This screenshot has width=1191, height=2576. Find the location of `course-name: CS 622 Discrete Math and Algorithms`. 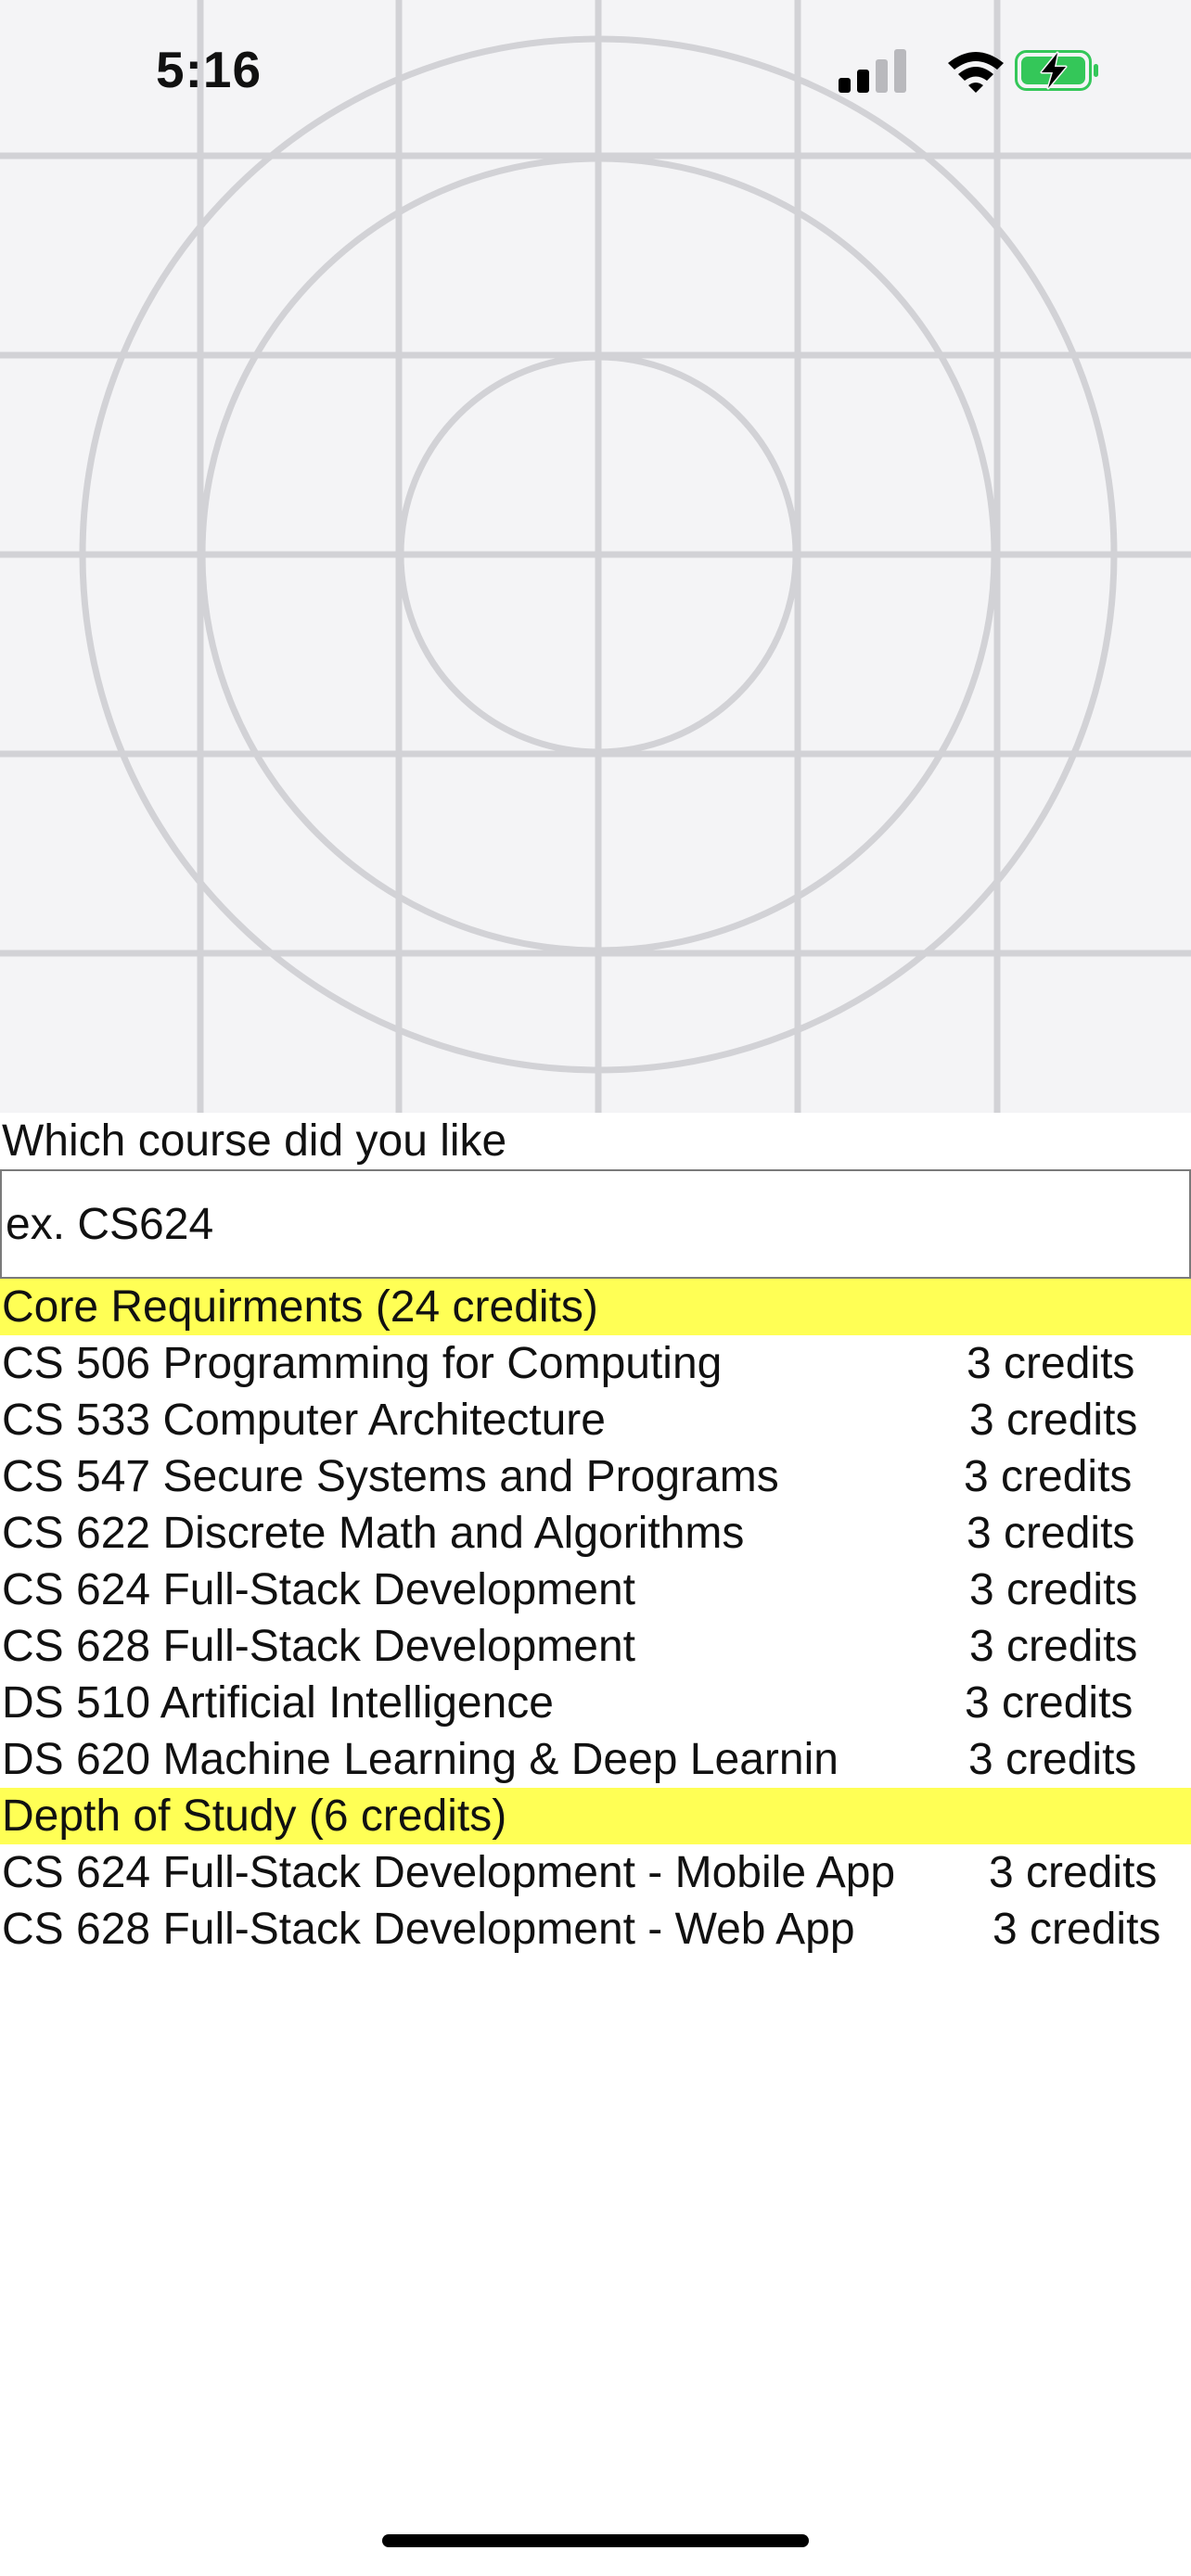

course-name: CS 622 Discrete Math and Algorithms is located at coordinates (373, 1533).